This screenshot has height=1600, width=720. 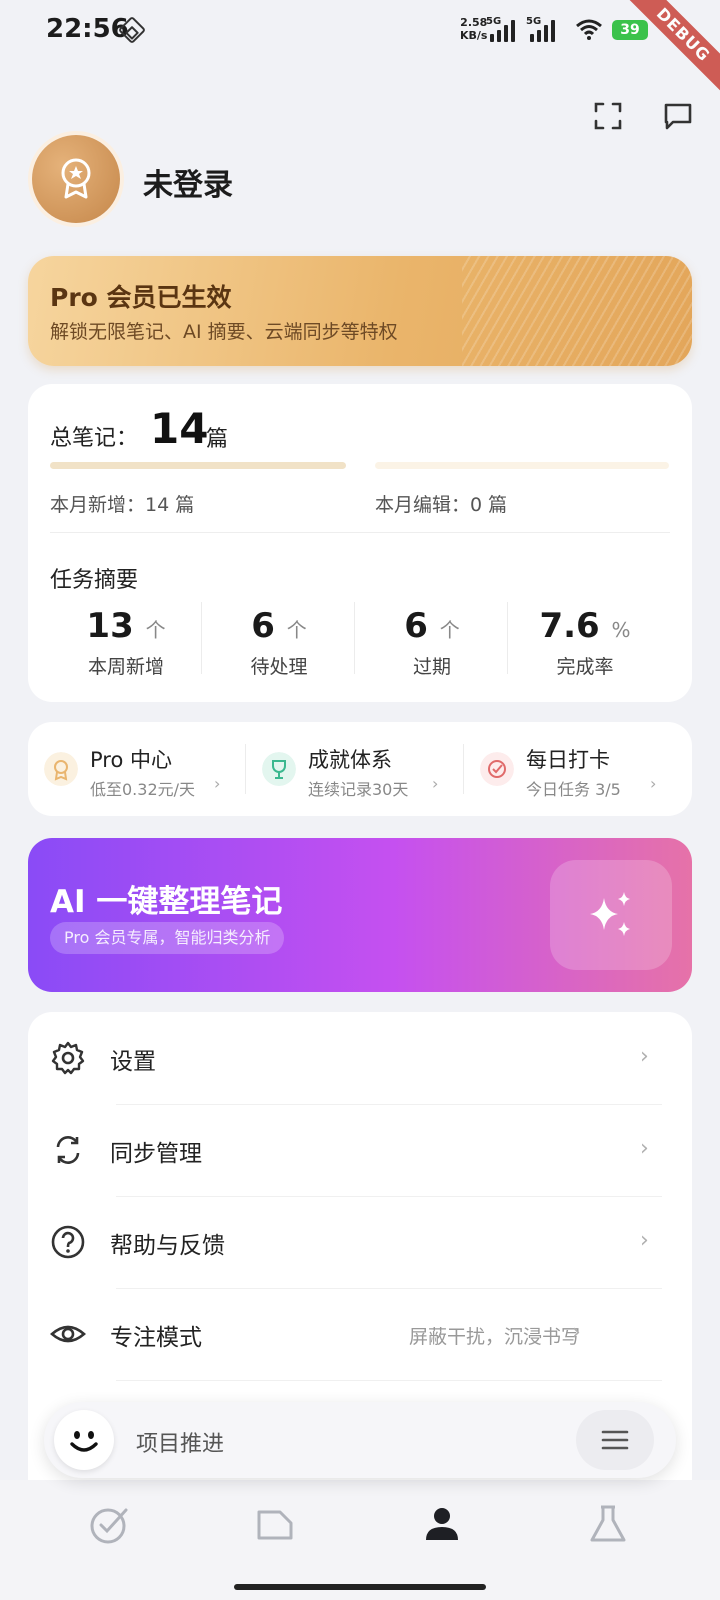 What do you see at coordinates (141, 297) in the screenshot?
I see `pro-banner-title: Pro 会员已生效` at bounding box center [141, 297].